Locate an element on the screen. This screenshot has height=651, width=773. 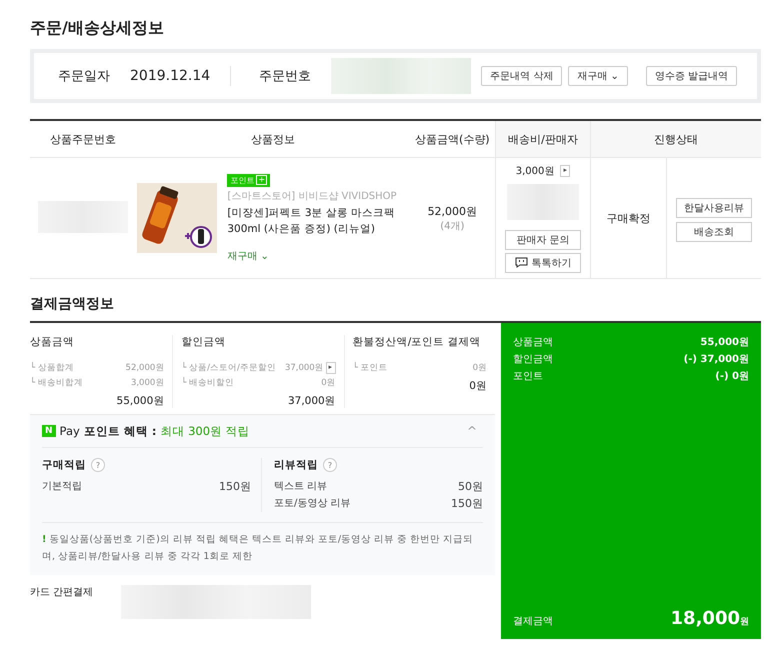
total-label: 결제금액 is located at coordinates (533, 621).